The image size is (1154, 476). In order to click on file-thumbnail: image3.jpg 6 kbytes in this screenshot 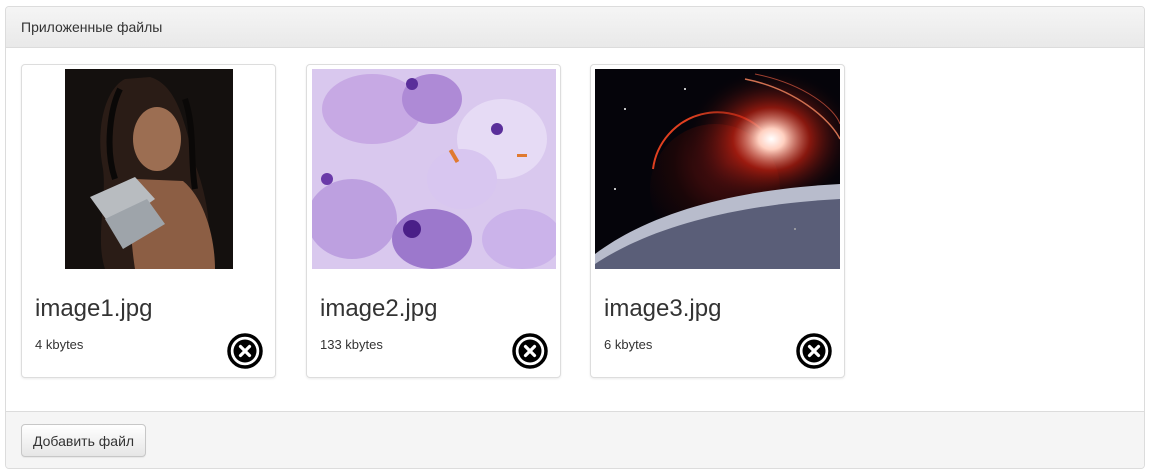, I will do `click(717, 221)`.